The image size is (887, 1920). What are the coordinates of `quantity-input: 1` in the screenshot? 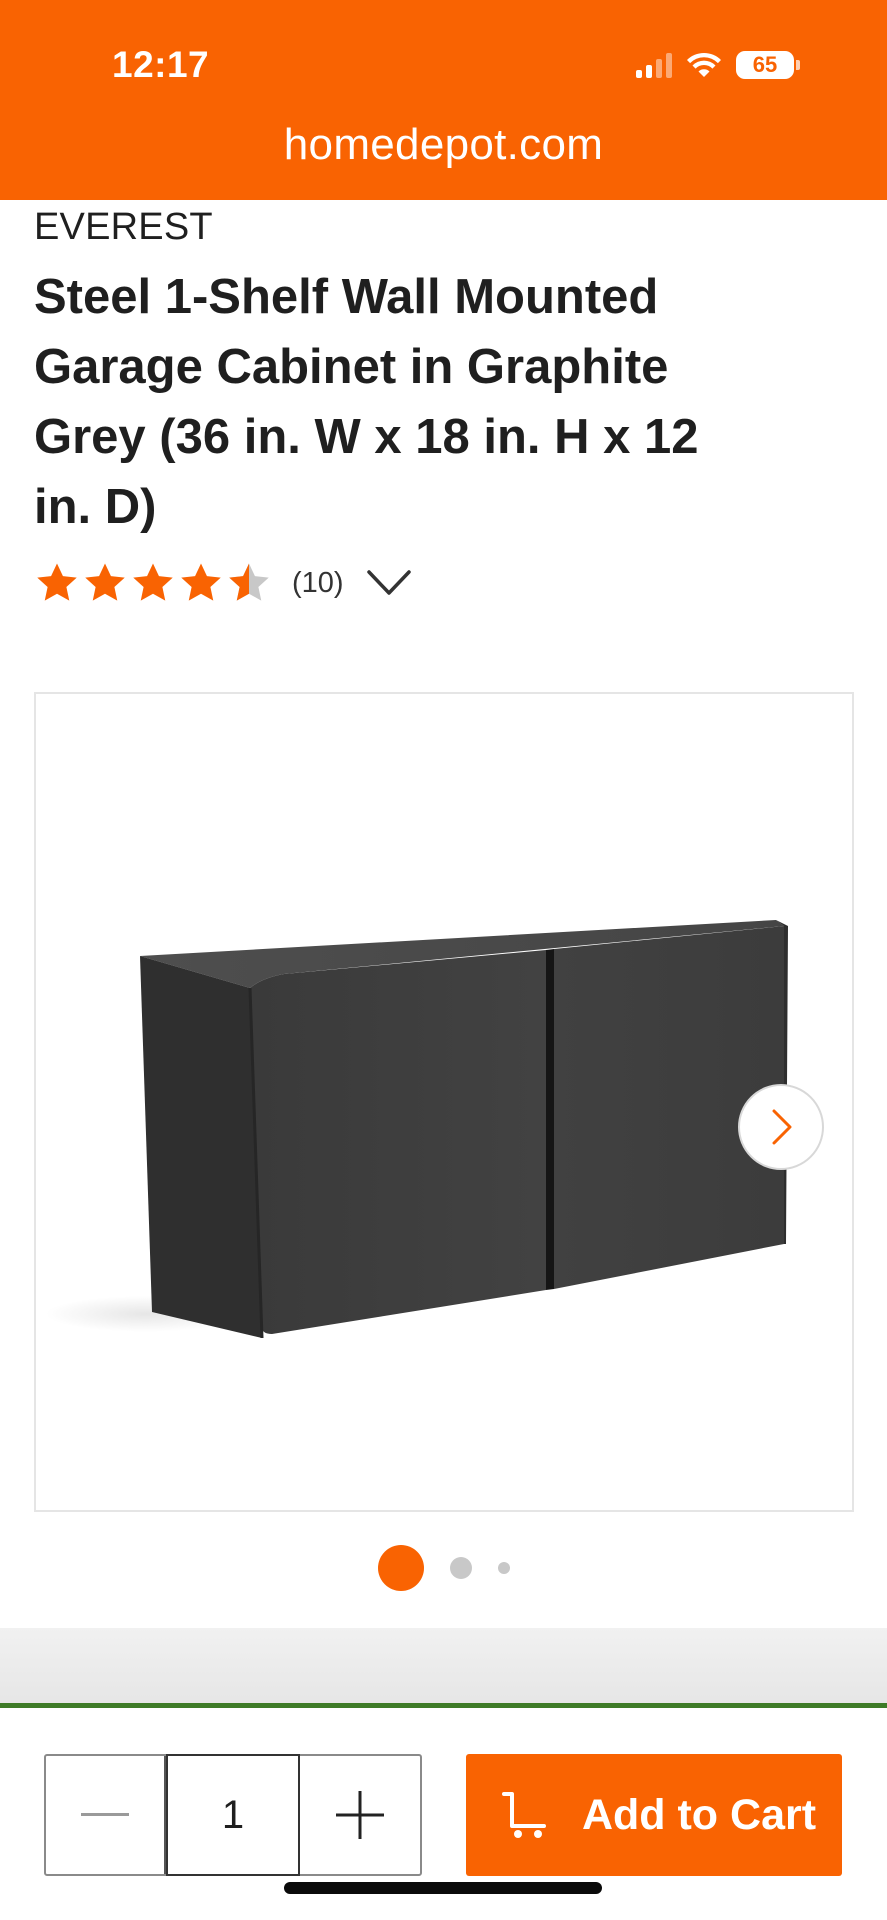 It's located at (233, 1815).